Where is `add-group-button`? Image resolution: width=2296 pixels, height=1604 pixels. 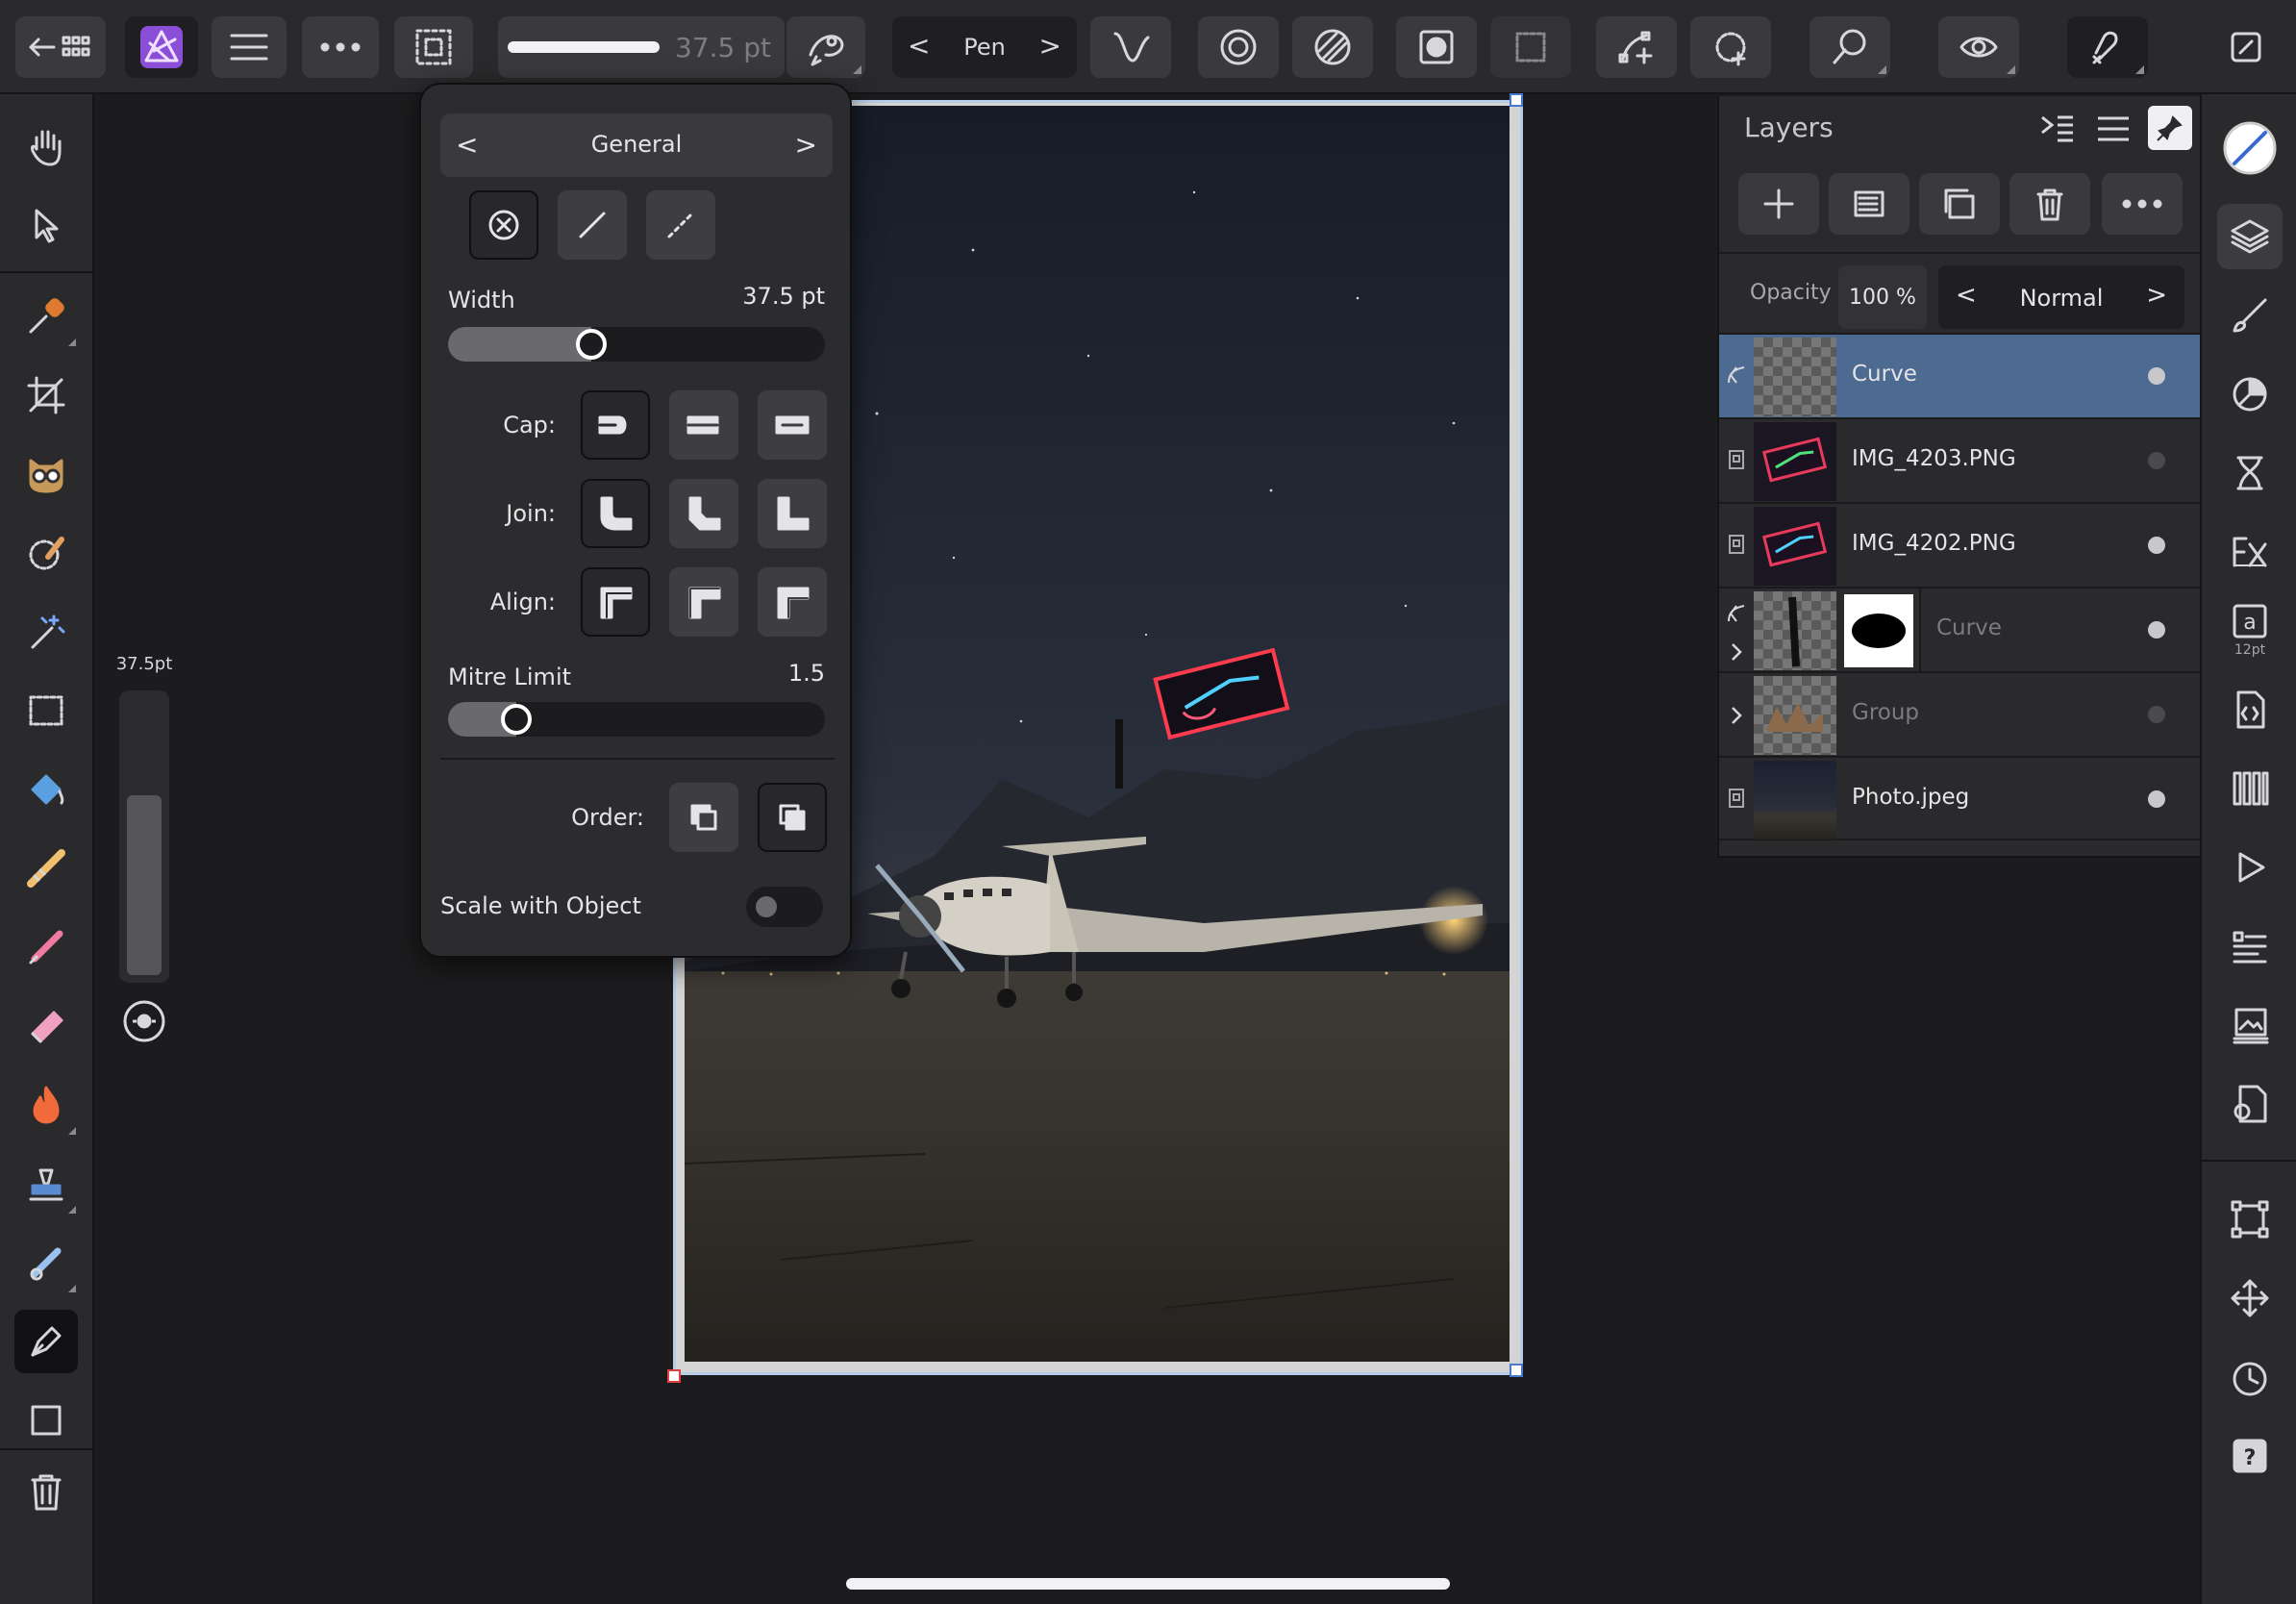 add-group-button is located at coordinates (1959, 204).